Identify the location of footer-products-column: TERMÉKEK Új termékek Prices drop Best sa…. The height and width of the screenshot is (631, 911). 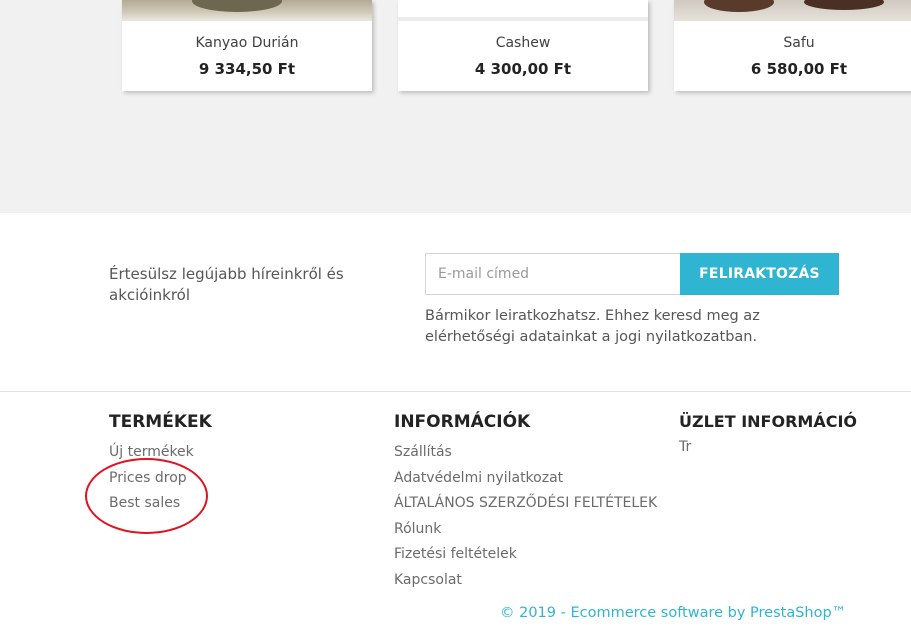
(160, 464).